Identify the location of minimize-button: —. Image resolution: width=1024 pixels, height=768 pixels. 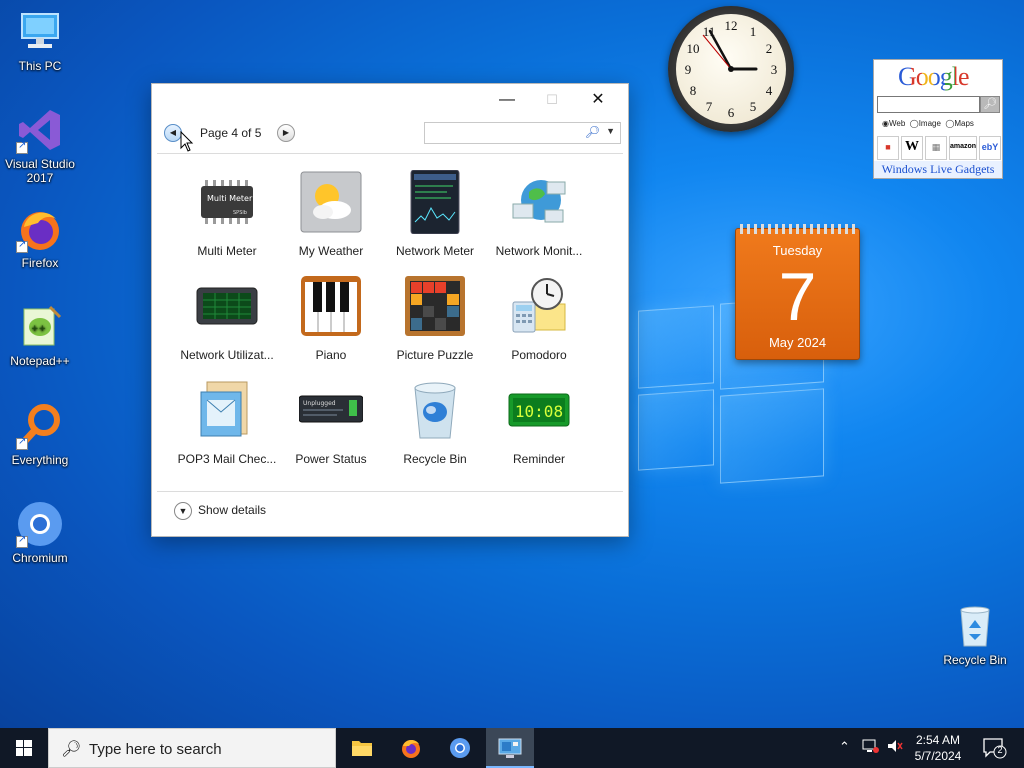
(507, 100).